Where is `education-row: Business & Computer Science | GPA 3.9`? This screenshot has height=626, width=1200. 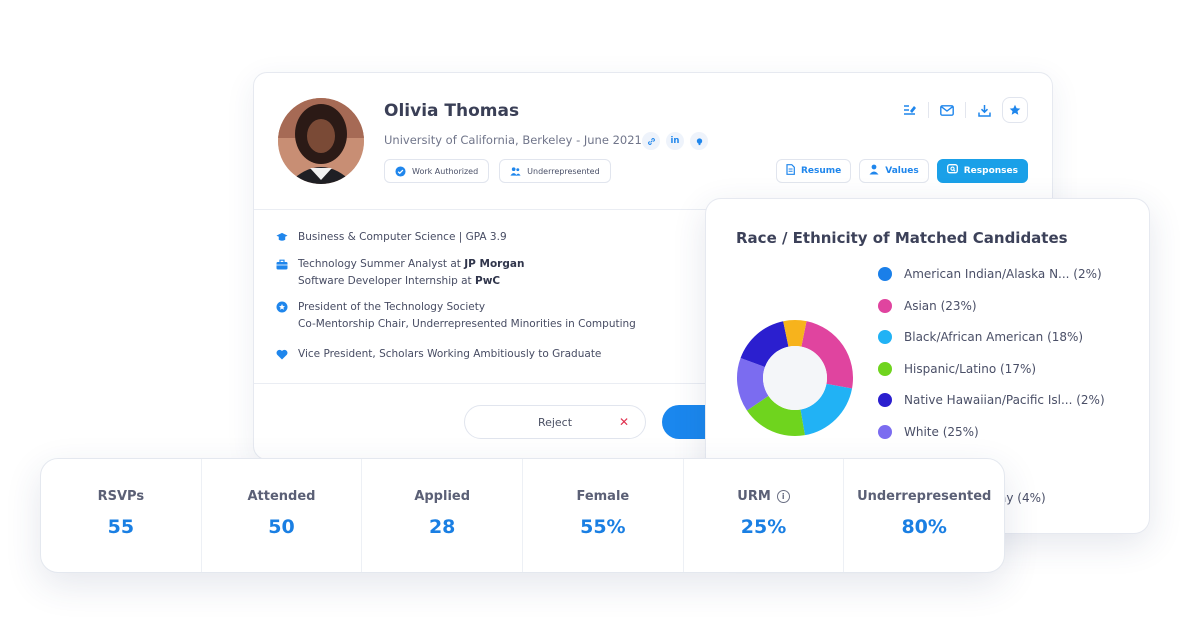
education-row: Business & Computer Science | GPA 3.9 is located at coordinates (486, 237).